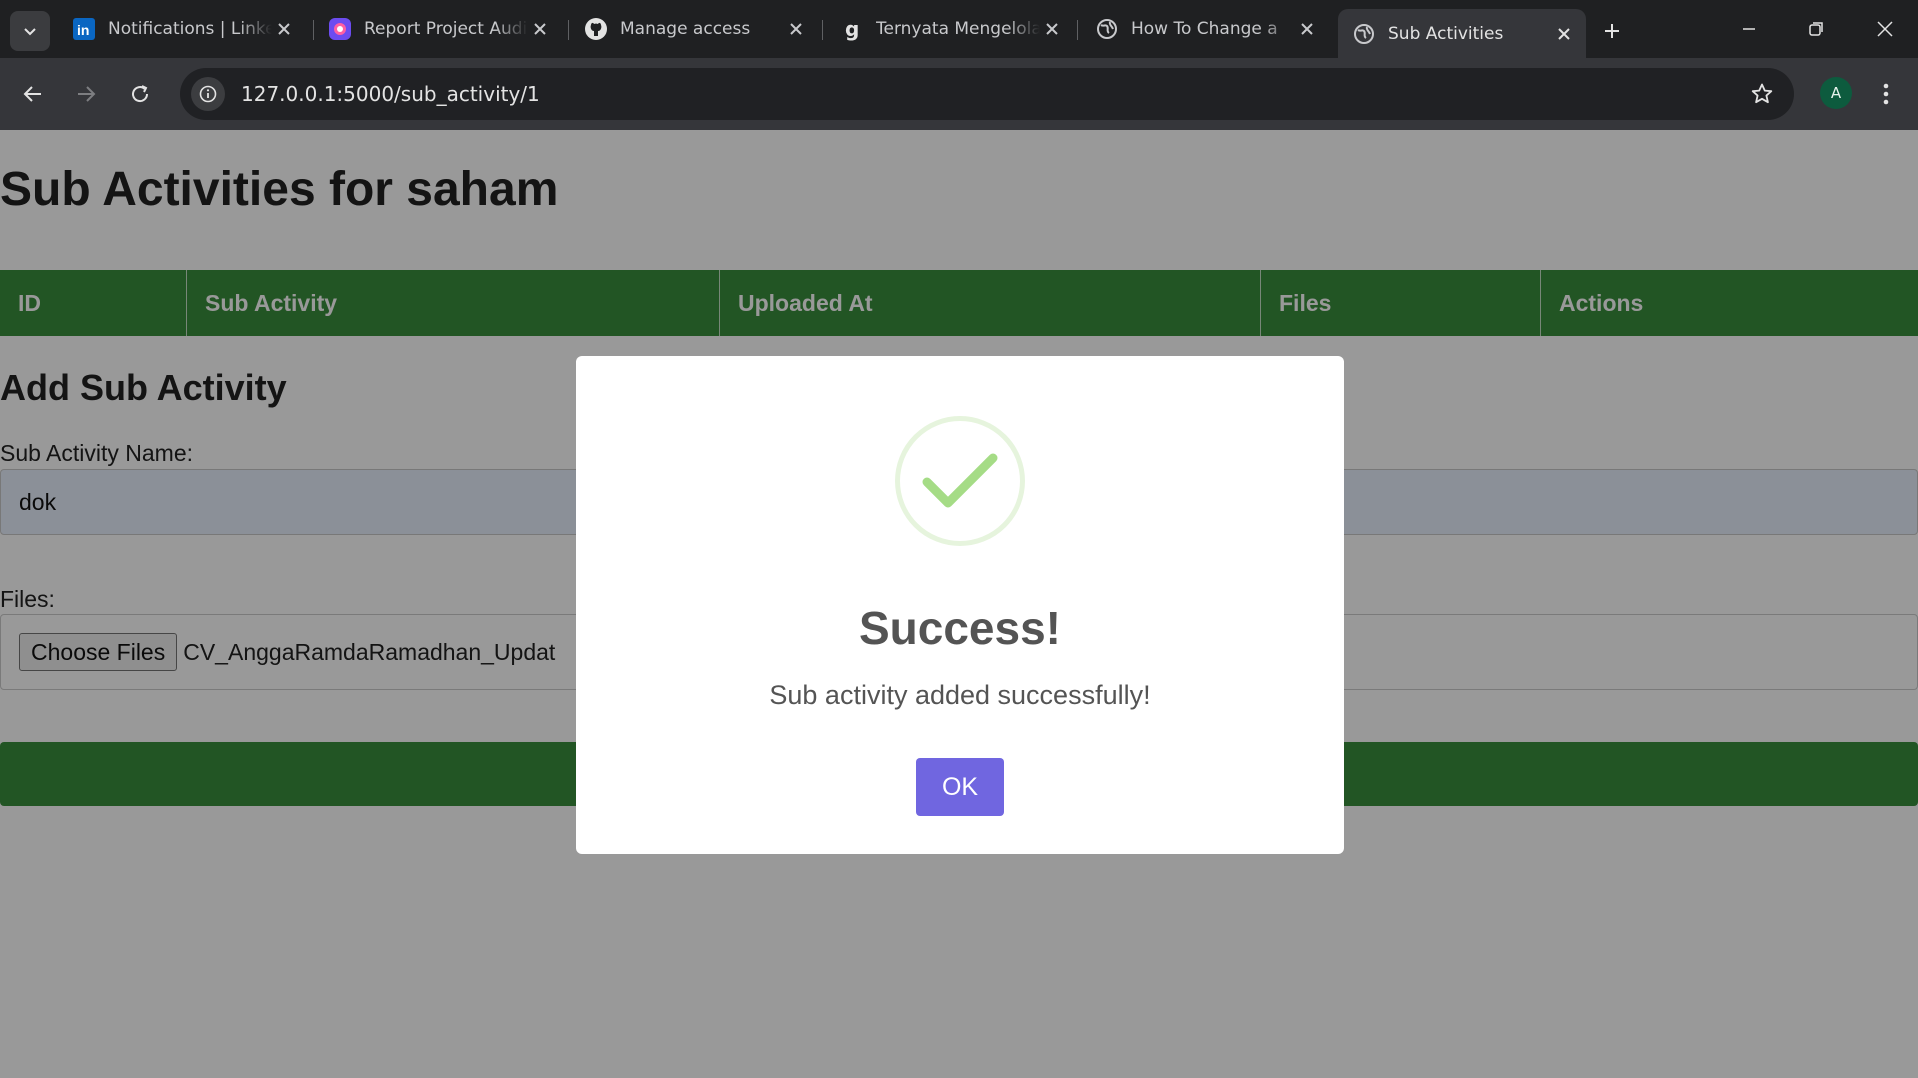 The width and height of the screenshot is (1918, 1078). I want to click on tab-title: Notifications | LinkedIn, so click(190, 29).